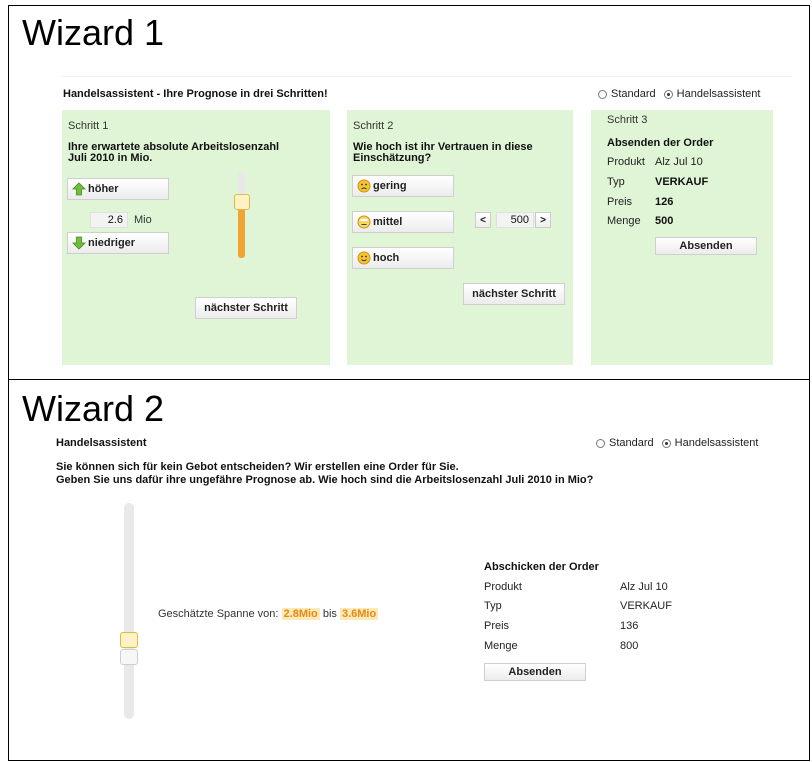 The width and height of the screenshot is (812, 762). What do you see at coordinates (706, 246) in the screenshot?
I see `step3-submit-button: Absenden` at bounding box center [706, 246].